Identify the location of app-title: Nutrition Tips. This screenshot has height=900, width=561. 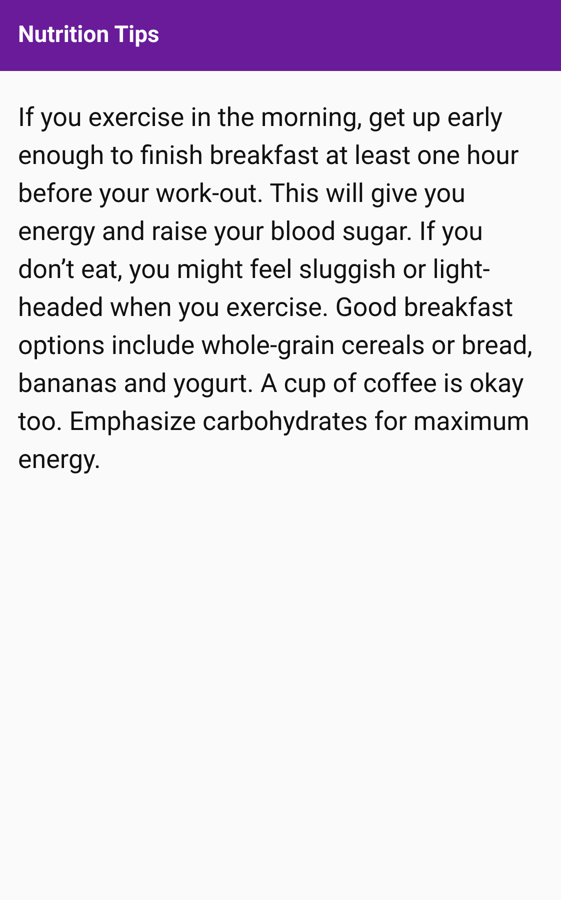
(89, 35).